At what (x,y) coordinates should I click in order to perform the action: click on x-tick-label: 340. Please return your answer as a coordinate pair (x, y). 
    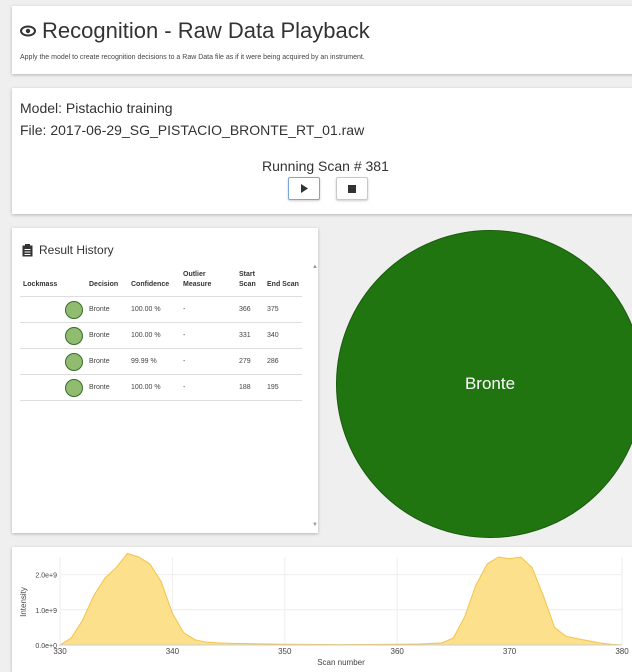
    Looking at the image, I should click on (173, 651).